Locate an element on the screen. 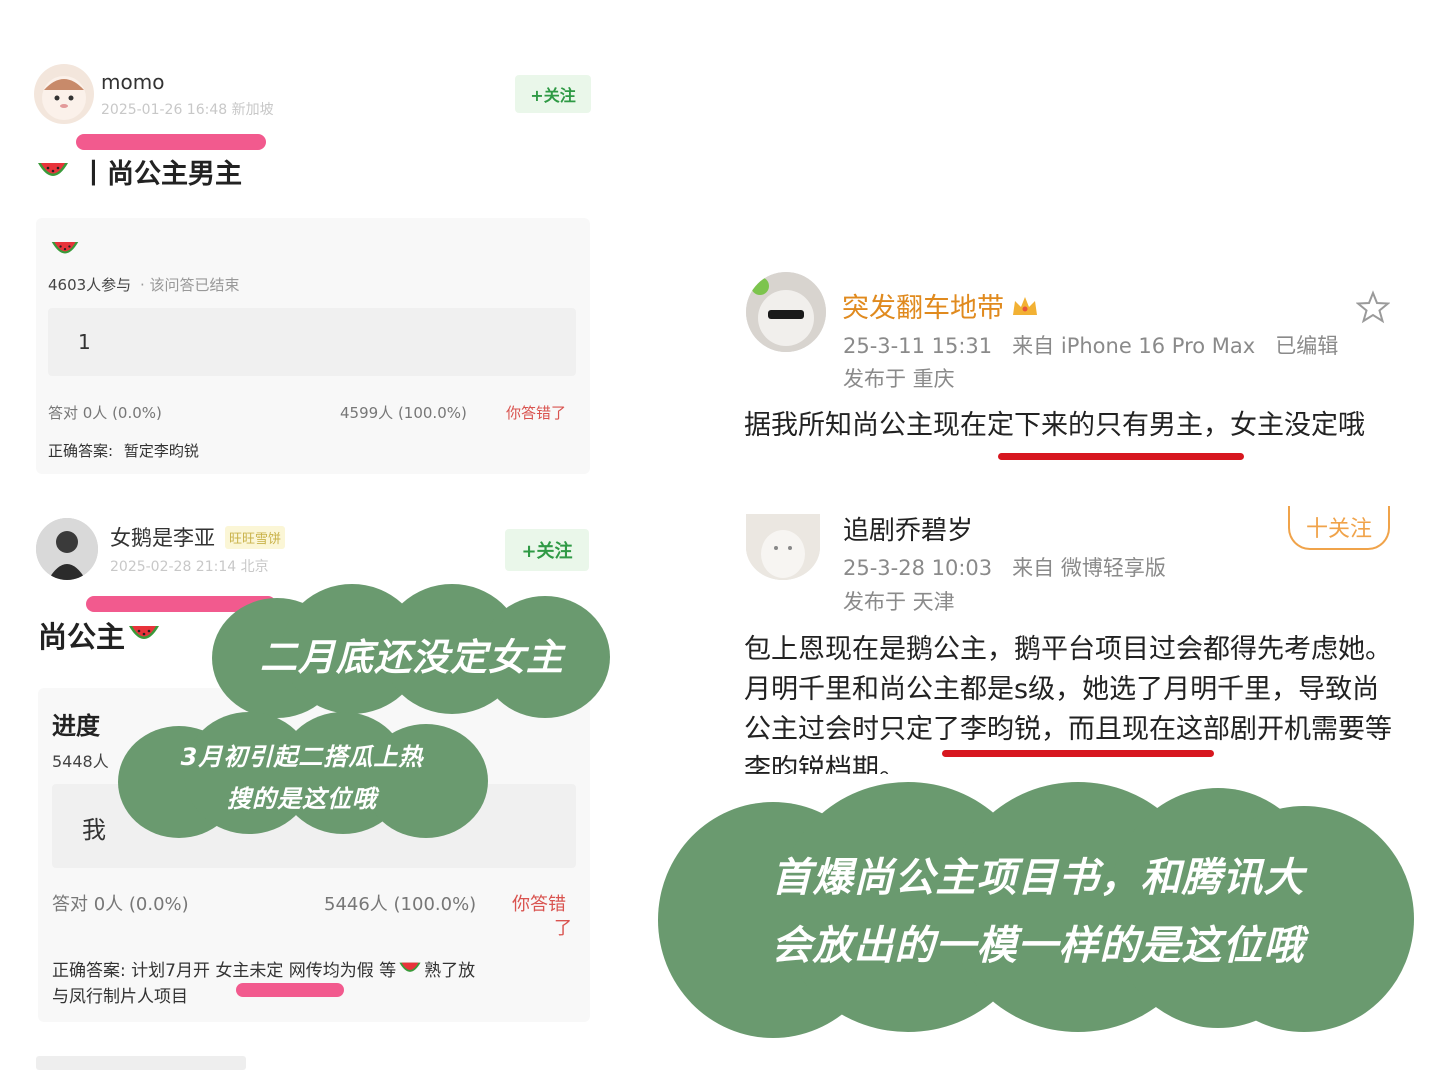 The image size is (1440, 1080). post1-title: 丨尚公主男主 is located at coordinates (161, 174).